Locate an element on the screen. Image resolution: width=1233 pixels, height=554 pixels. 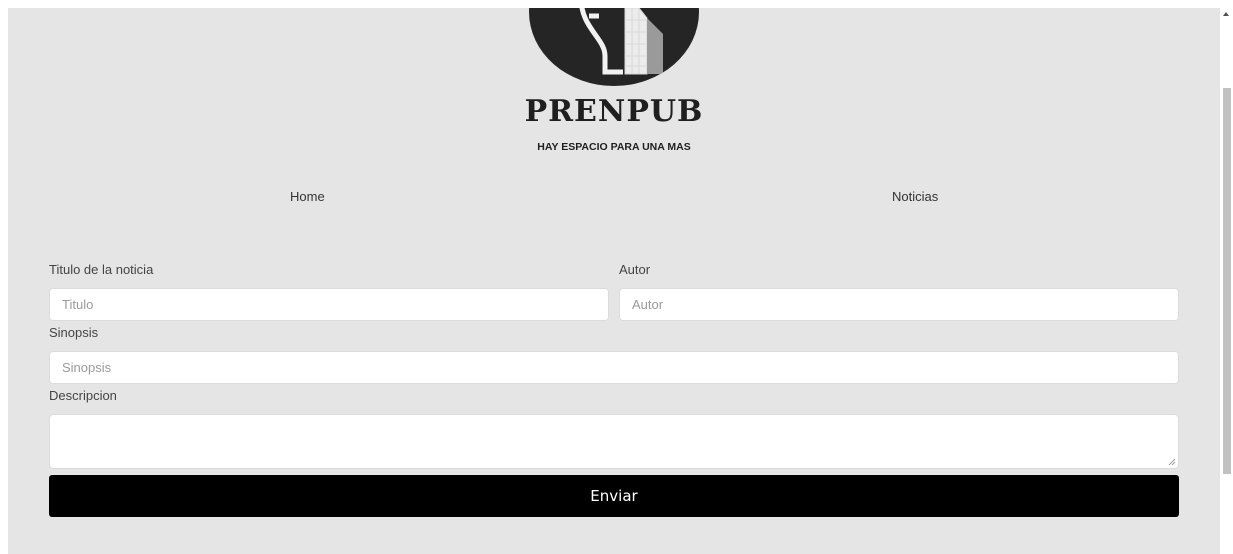
vertical-scrollbar is located at coordinates (1226, 277).